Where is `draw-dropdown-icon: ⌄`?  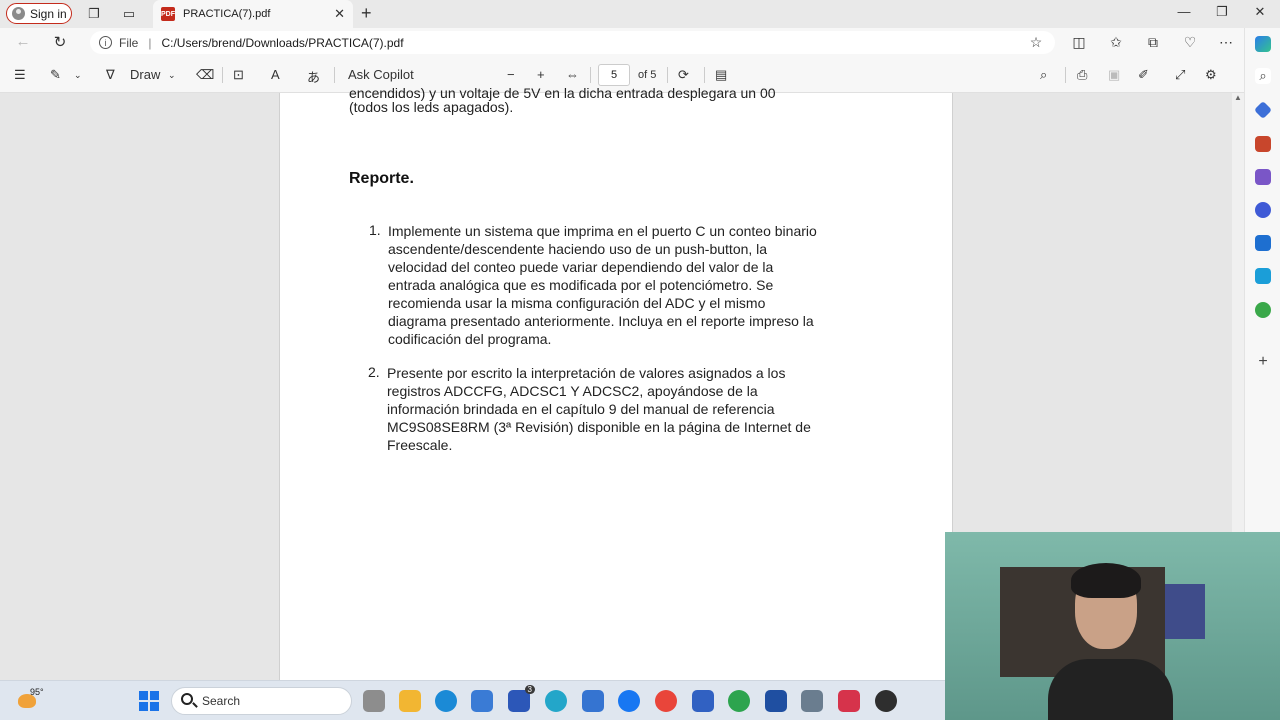
draw-dropdown-icon: ⌄ is located at coordinates (172, 75).